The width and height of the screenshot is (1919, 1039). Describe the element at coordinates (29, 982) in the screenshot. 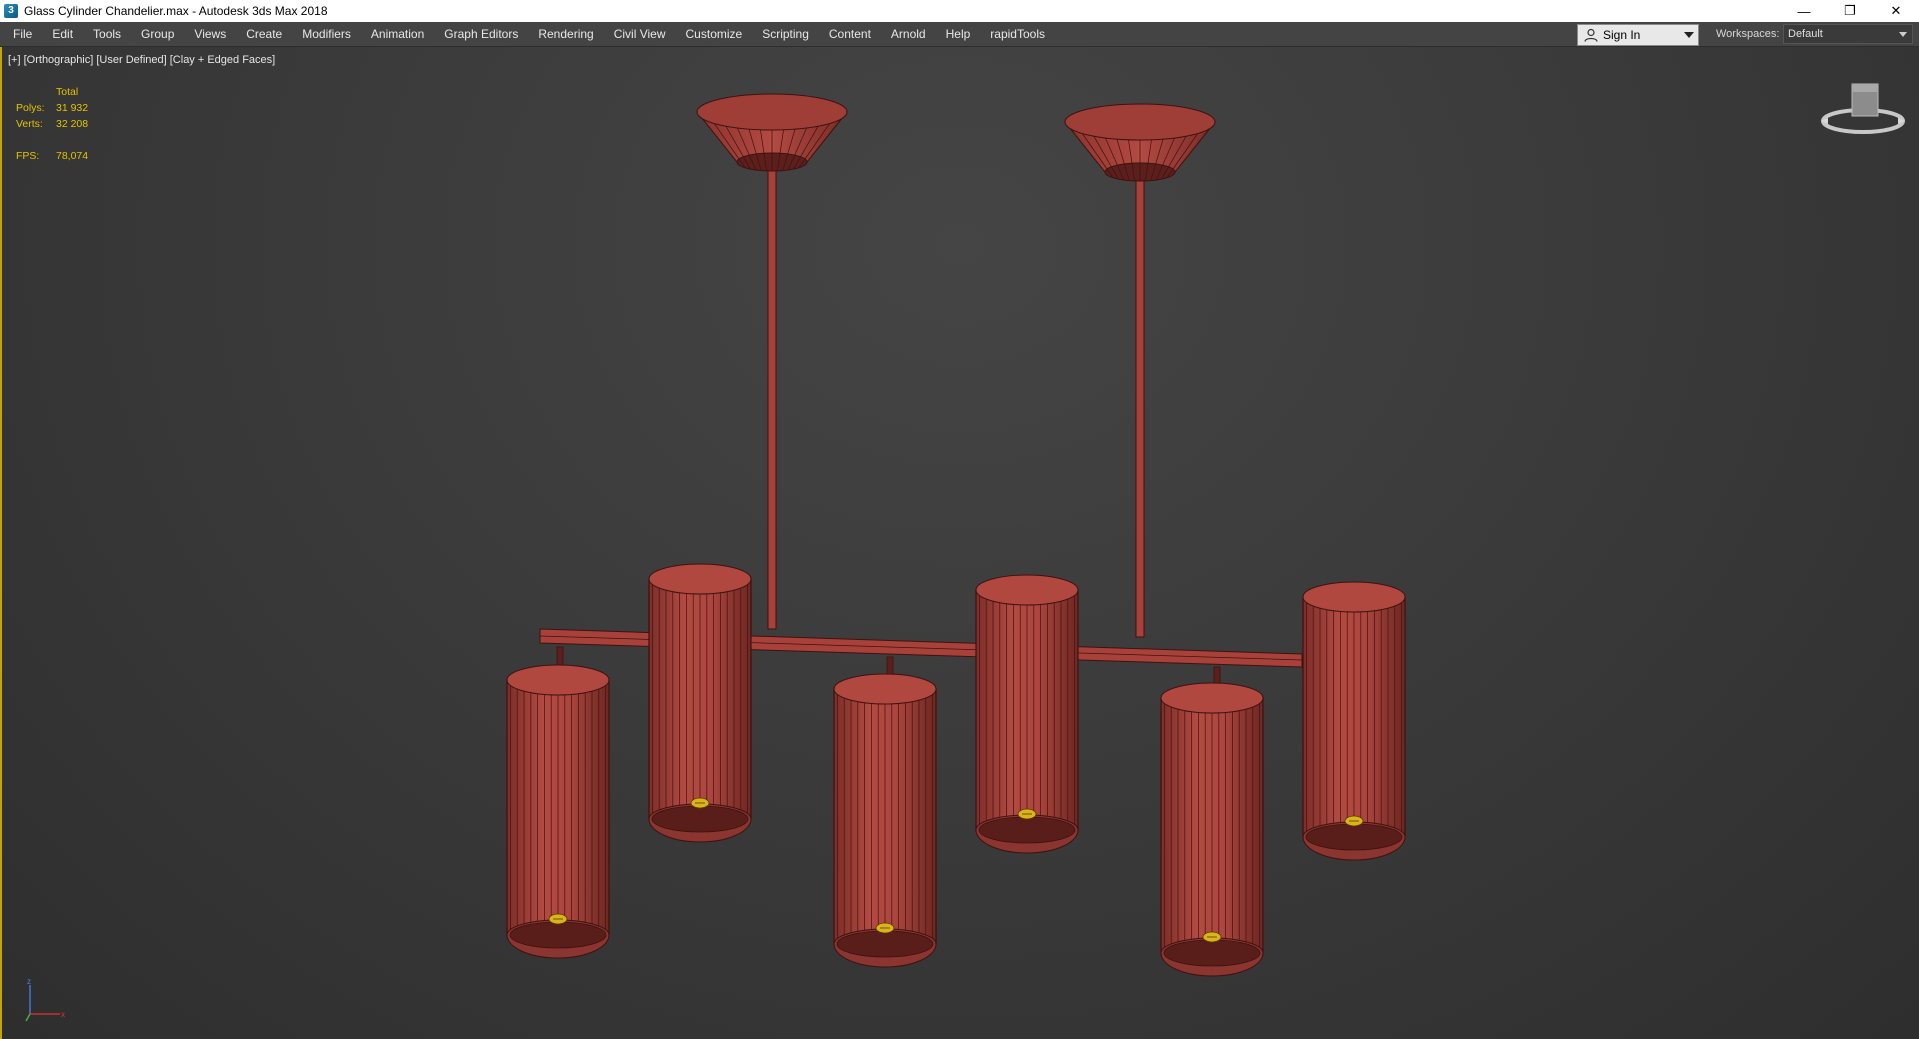

I see `svg-text: z` at that location.